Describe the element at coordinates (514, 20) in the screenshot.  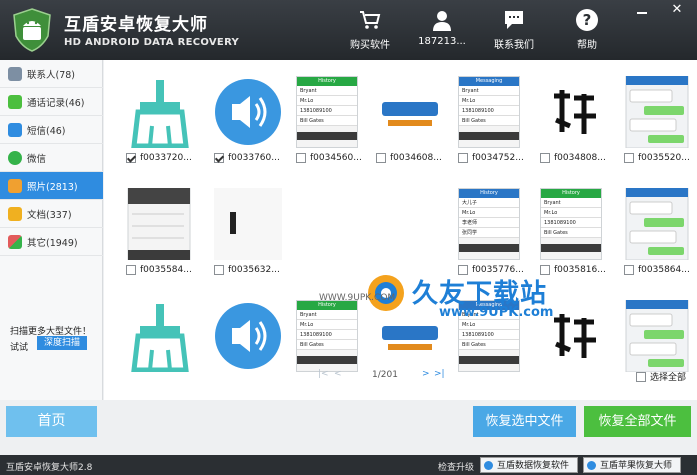
I see `chat-bubble-icon` at that location.